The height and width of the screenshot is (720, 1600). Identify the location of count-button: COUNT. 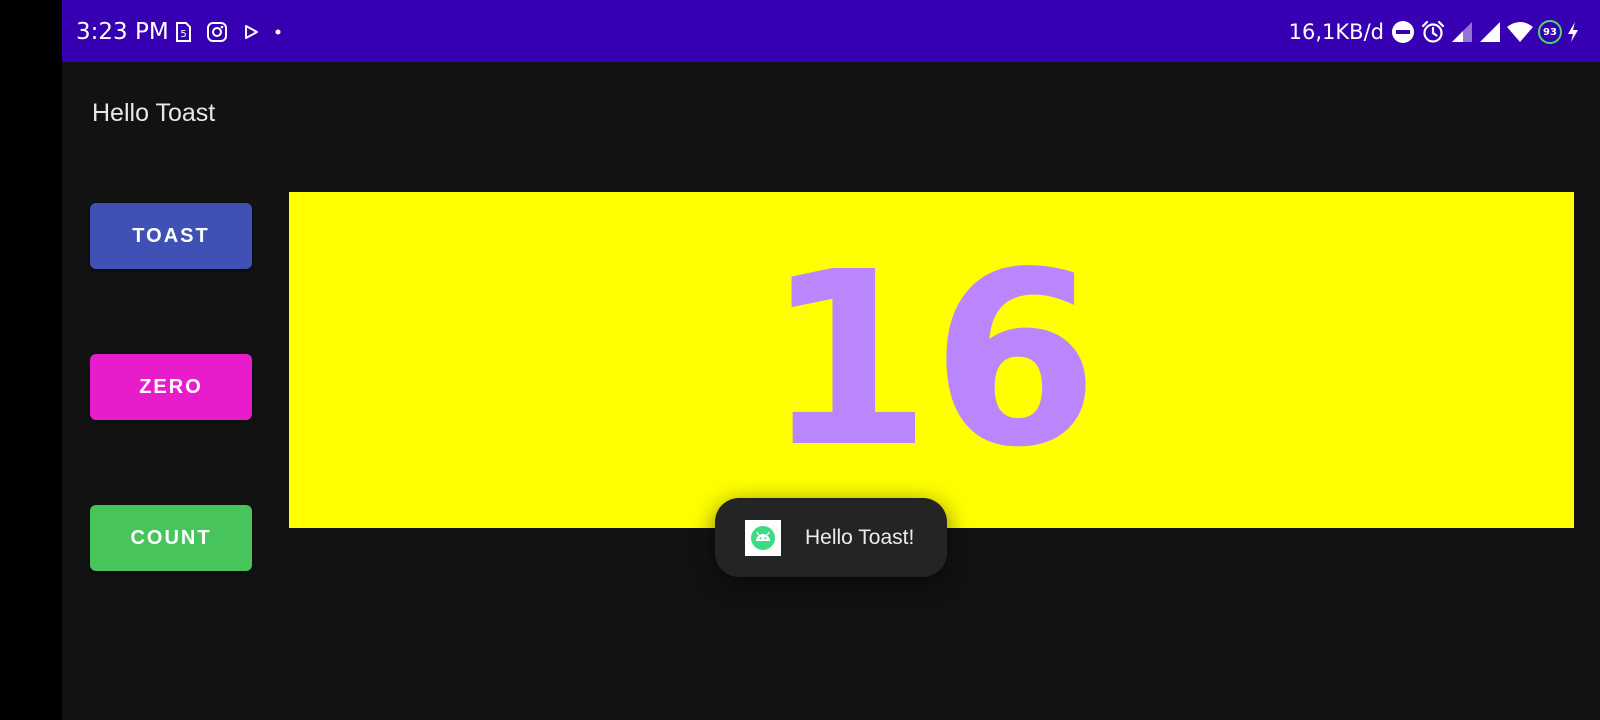
(171, 538).